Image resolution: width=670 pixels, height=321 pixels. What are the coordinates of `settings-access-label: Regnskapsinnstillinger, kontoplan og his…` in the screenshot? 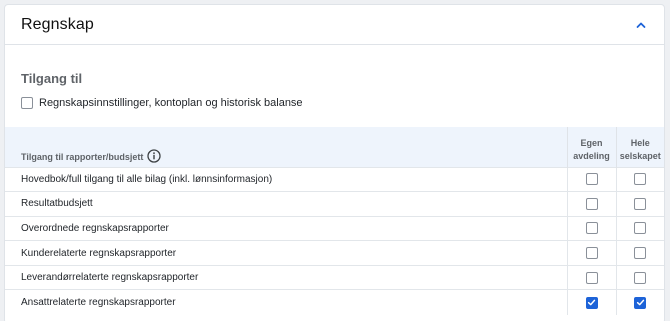 It's located at (171, 103).